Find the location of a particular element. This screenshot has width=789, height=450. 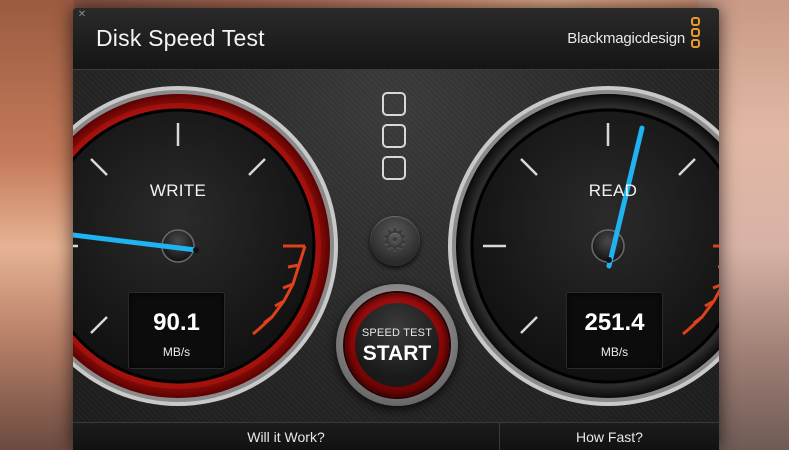

start-button-ring: SPEED TEST START is located at coordinates (397, 345).